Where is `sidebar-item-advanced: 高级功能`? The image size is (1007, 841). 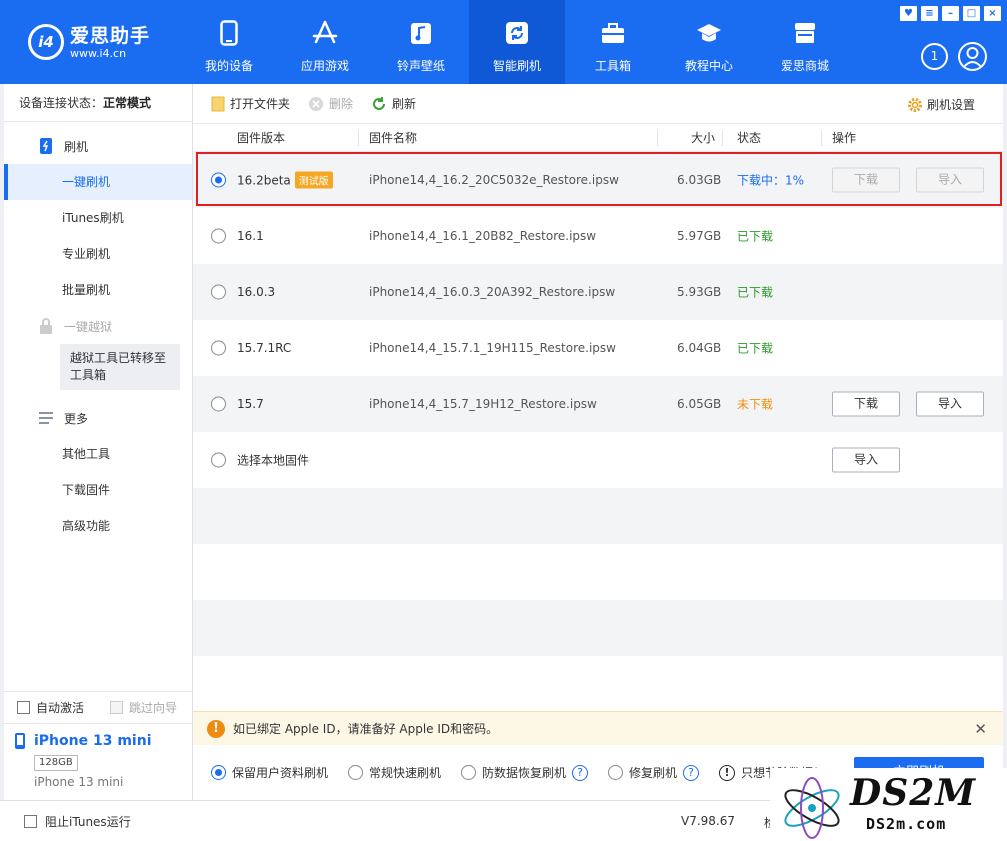 sidebar-item-advanced: 高级功能 is located at coordinates (98, 526).